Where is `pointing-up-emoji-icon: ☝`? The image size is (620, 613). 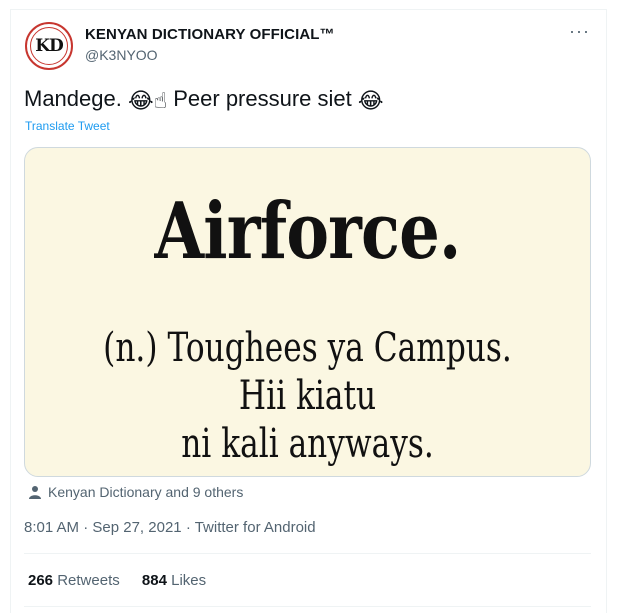 pointing-up-emoji-icon: ☝ is located at coordinates (160, 100).